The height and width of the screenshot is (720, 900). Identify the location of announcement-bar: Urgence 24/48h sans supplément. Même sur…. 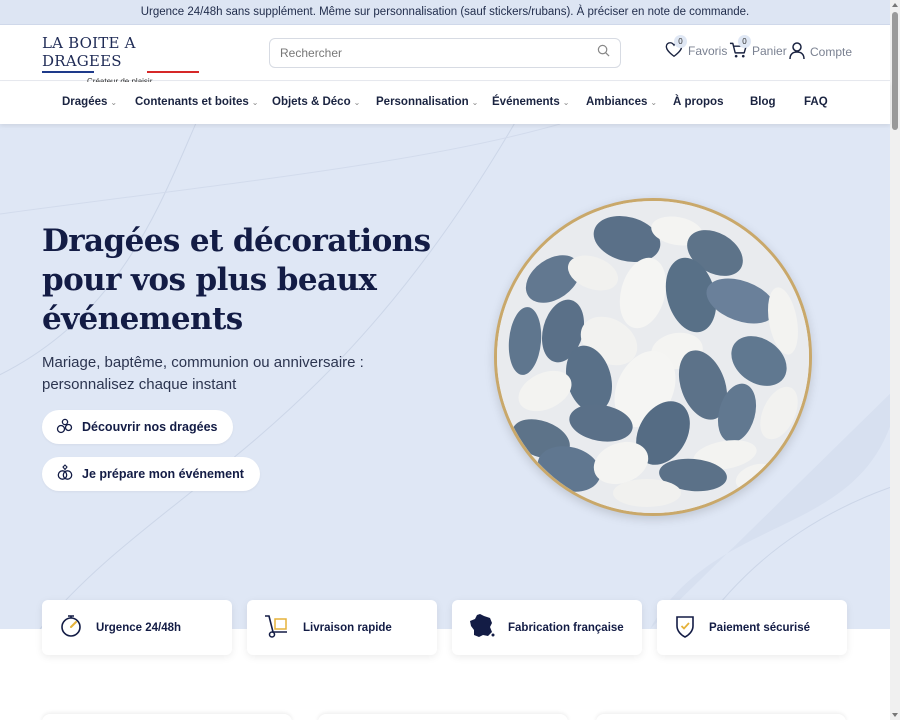
(445, 12).